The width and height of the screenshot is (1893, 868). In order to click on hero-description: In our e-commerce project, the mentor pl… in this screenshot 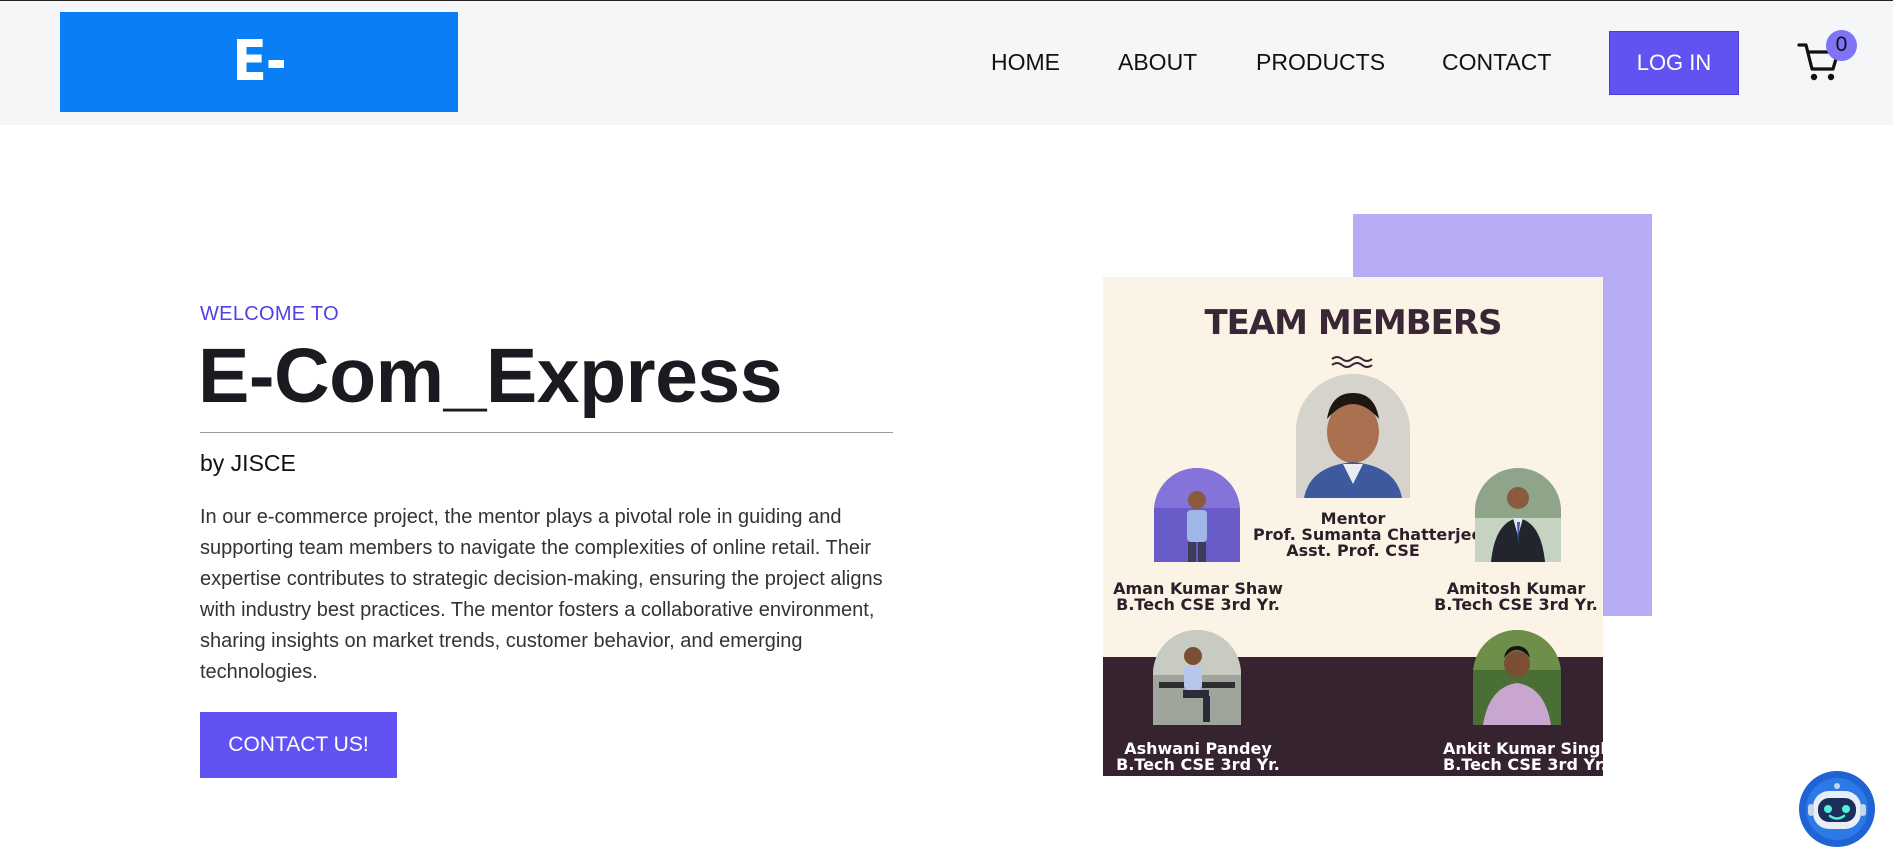, I will do `click(541, 594)`.